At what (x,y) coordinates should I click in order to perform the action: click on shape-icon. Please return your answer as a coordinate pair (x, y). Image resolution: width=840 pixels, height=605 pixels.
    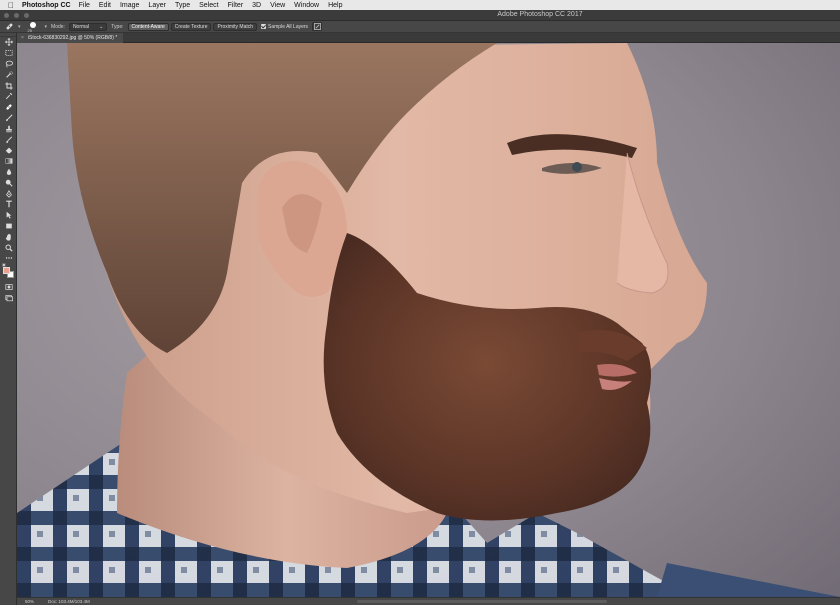
    Looking at the image, I should click on (8, 226).